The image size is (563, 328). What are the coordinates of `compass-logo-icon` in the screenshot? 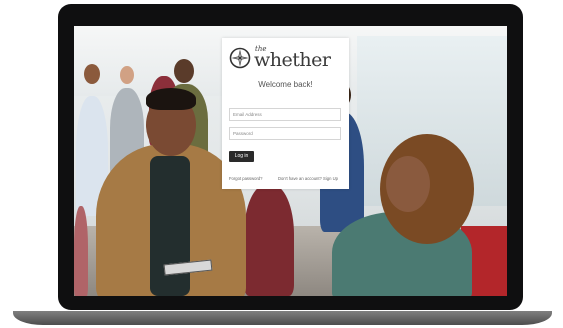 It's located at (240, 58).